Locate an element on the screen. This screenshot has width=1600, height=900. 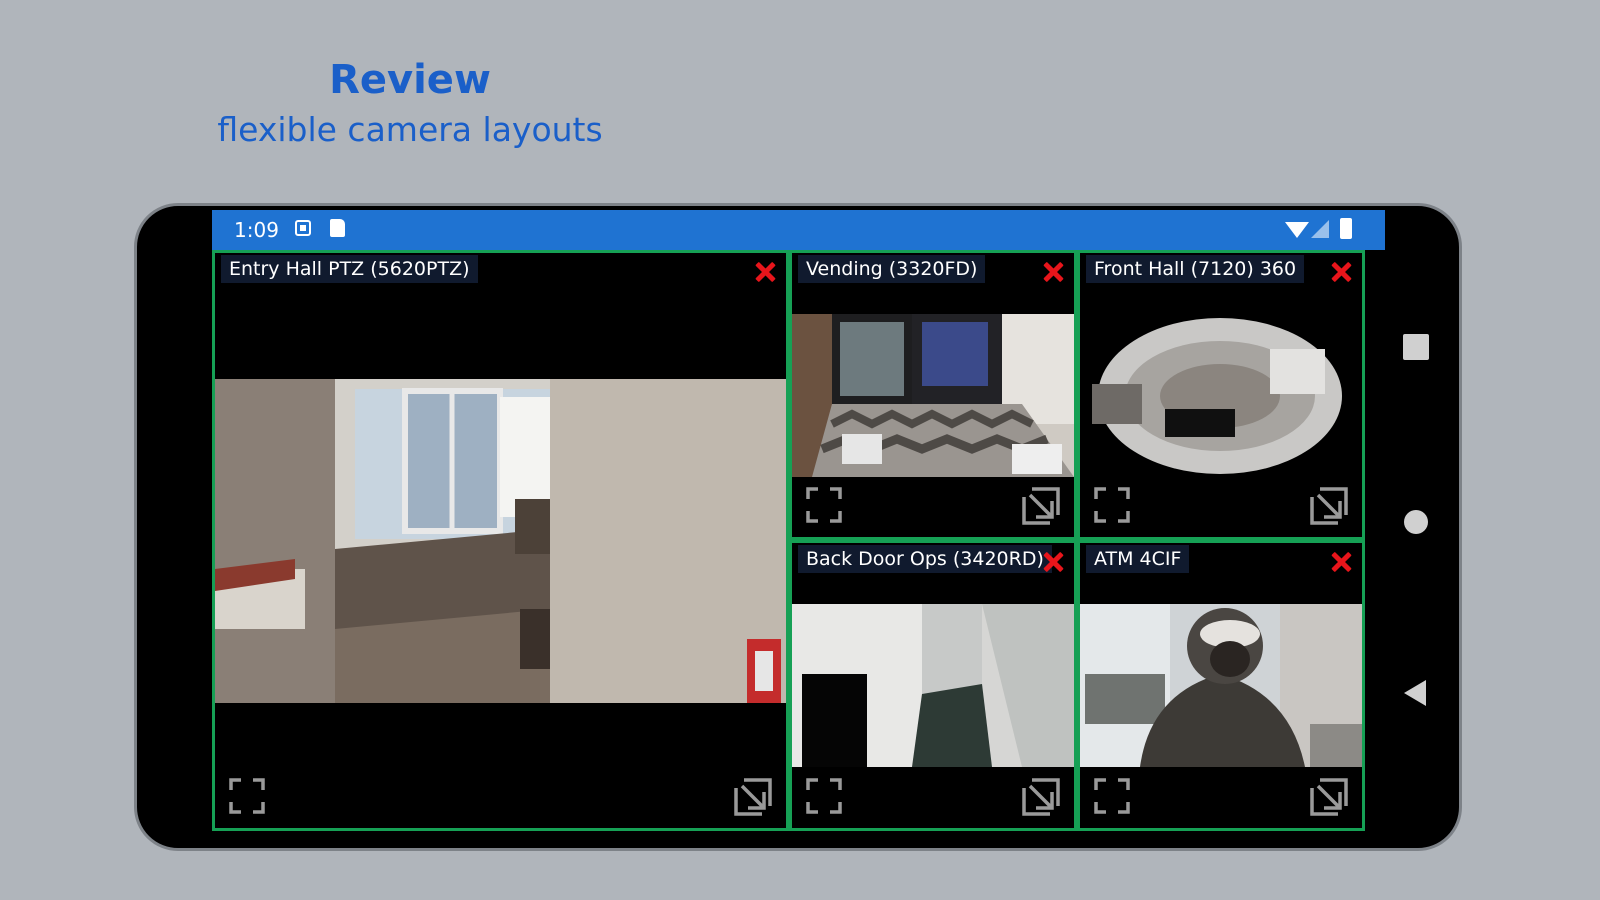
promo-subtitle: flexible camera layouts is located at coordinates (410, 129).